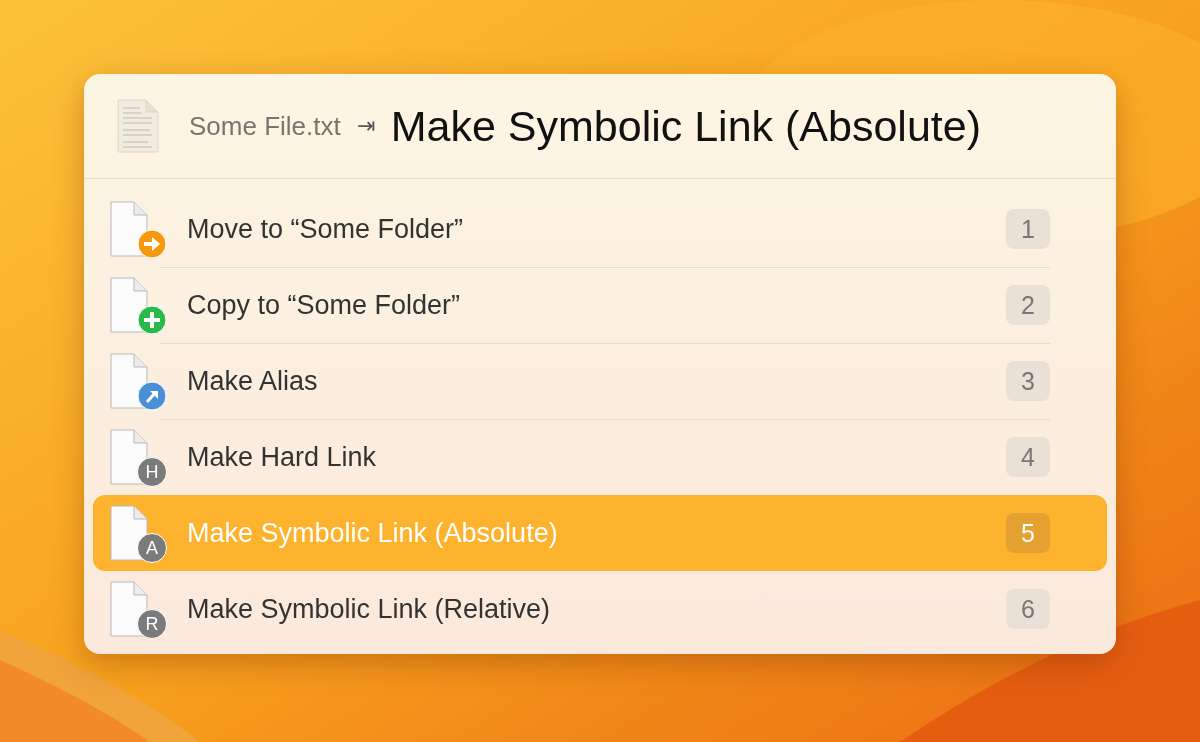 The image size is (1200, 742). Describe the element at coordinates (324, 305) in the screenshot. I see `action-label: Copy to “Some Folder”` at that location.